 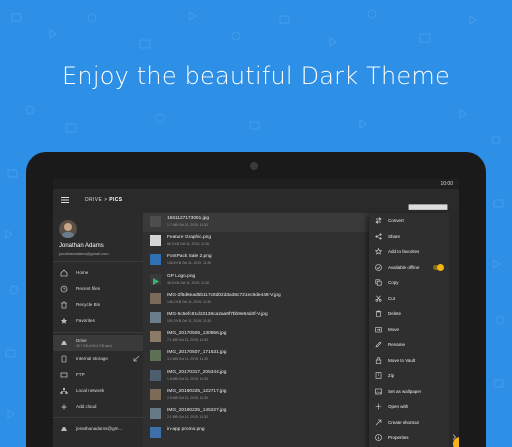 I want to click on star-icon, so click(x=64, y=320).